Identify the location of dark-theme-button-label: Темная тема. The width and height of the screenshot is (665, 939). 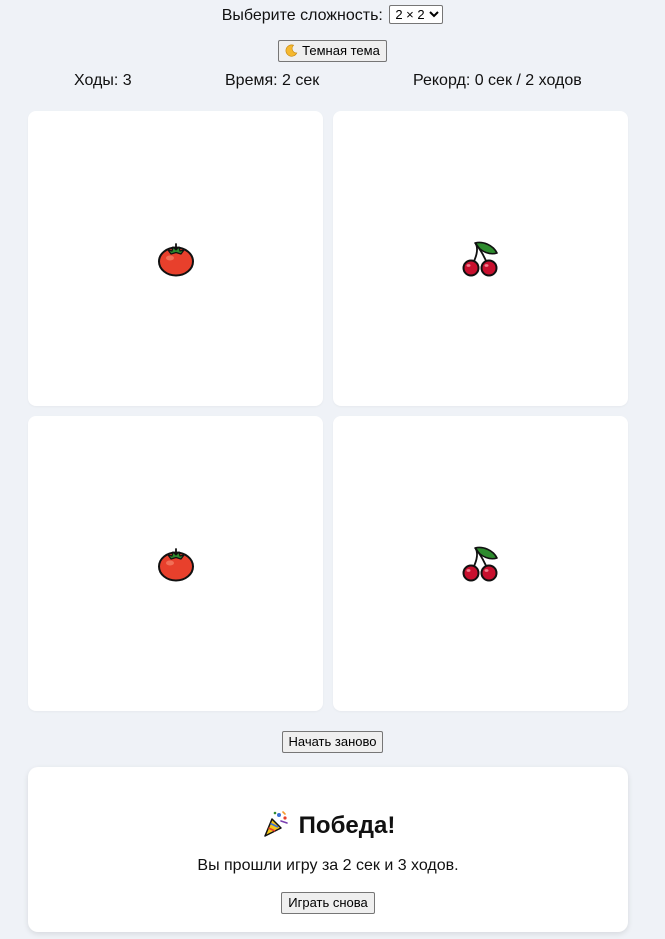
(341, 50).